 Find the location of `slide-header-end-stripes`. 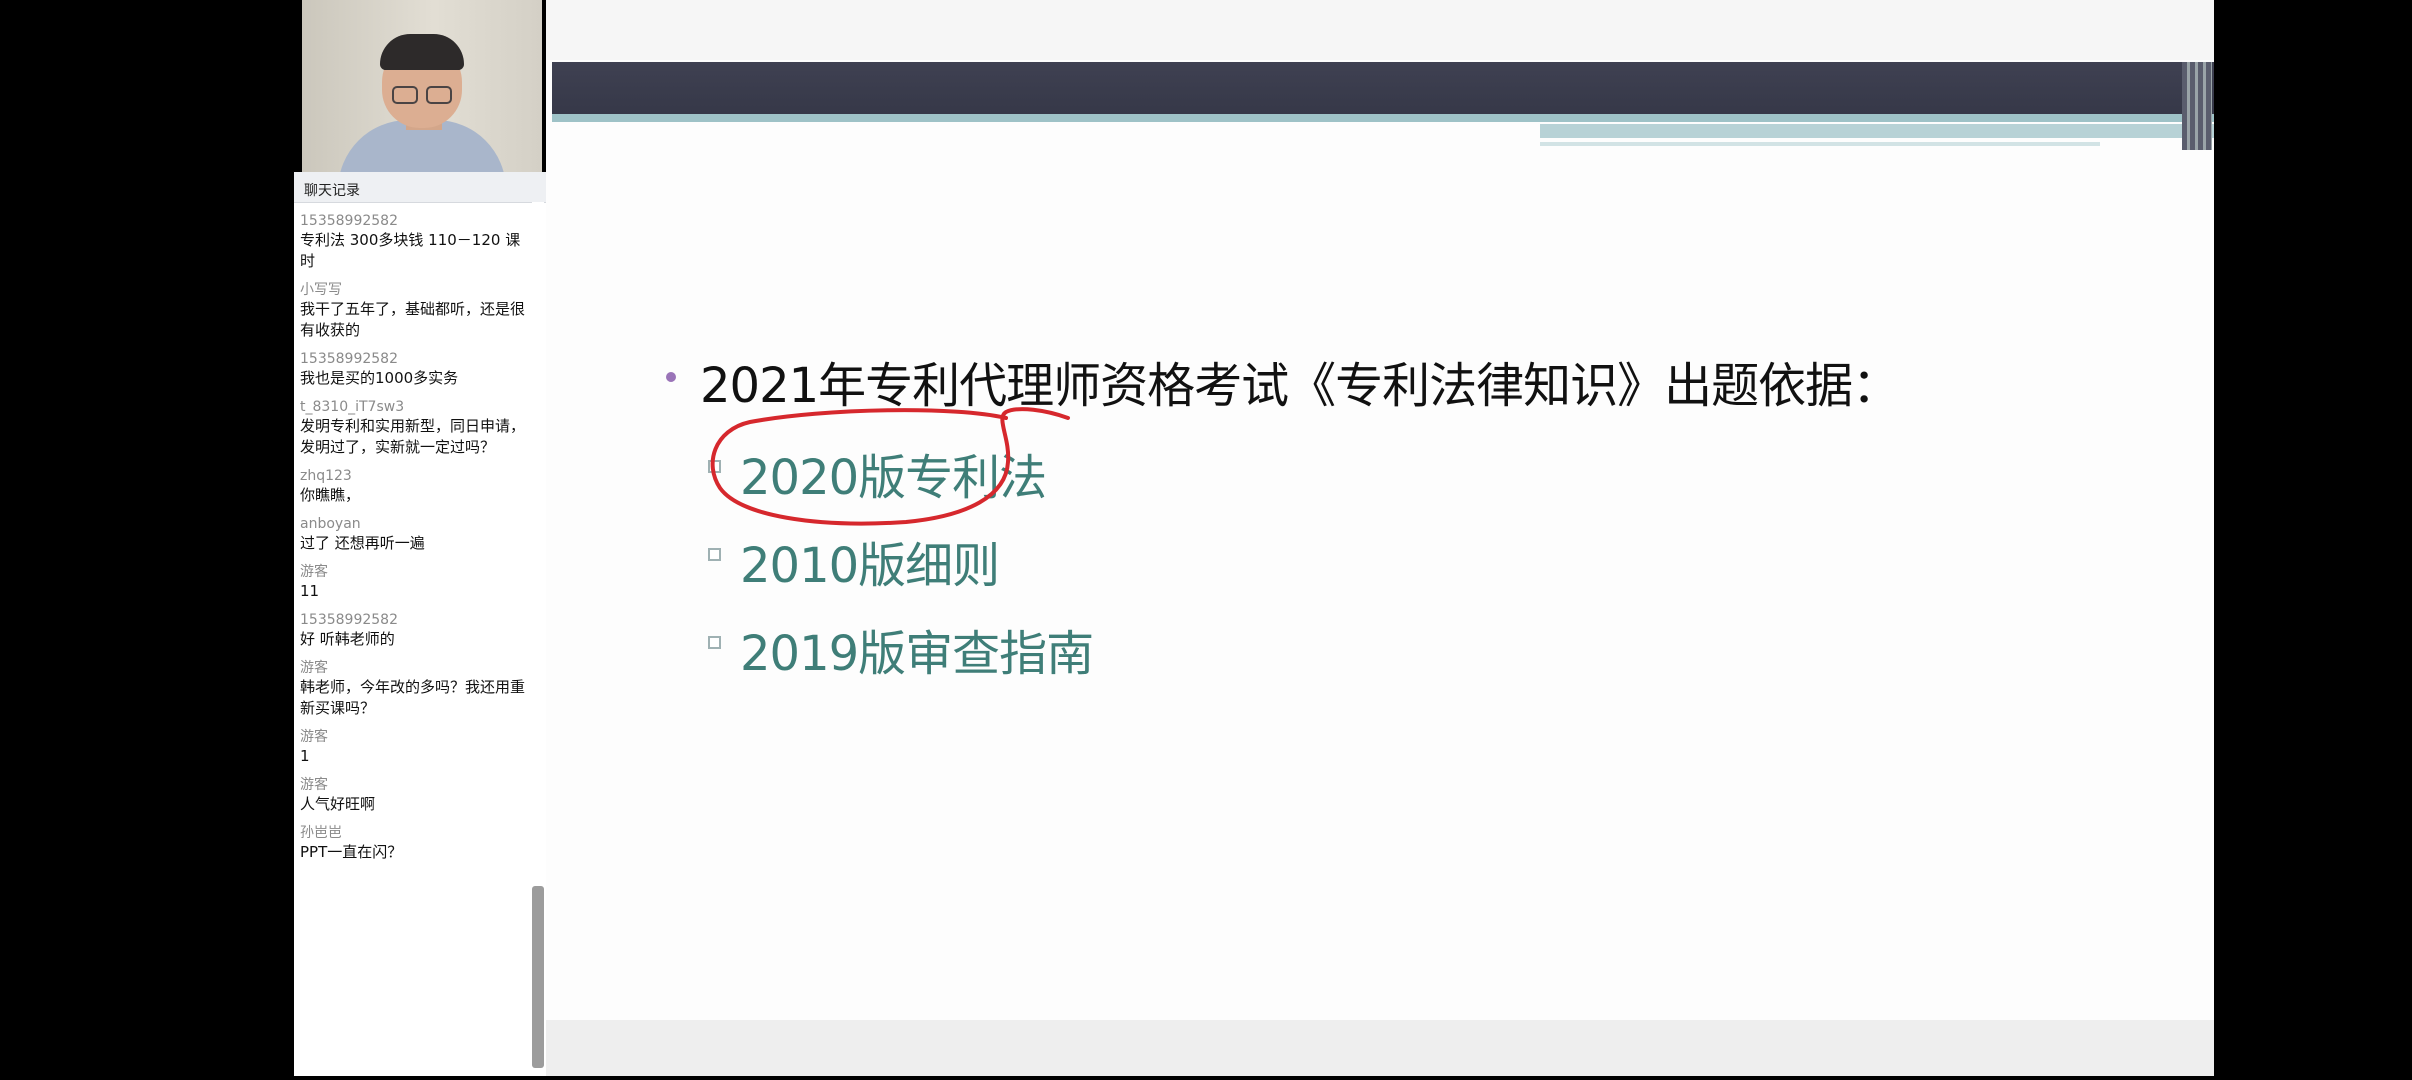

slide-header-end-stripes is located at coordinates (2197, 106).